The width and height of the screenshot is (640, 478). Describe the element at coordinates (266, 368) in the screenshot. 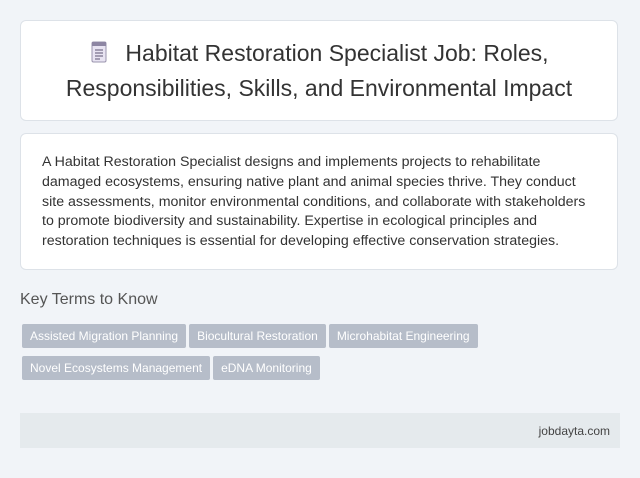

I see `key-term-tag: eDNA Monitoring` at that location.